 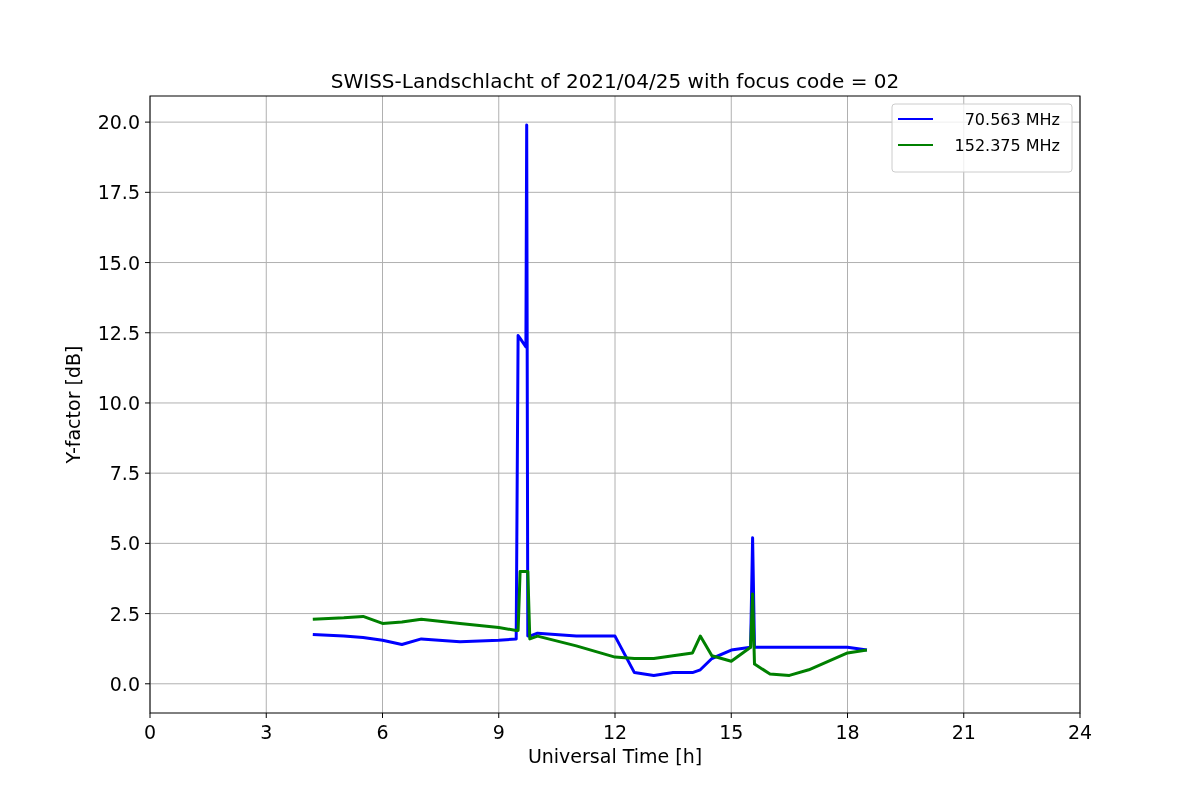 I want to click on y-tick-label: 12.5, so click(x=118, y=332).